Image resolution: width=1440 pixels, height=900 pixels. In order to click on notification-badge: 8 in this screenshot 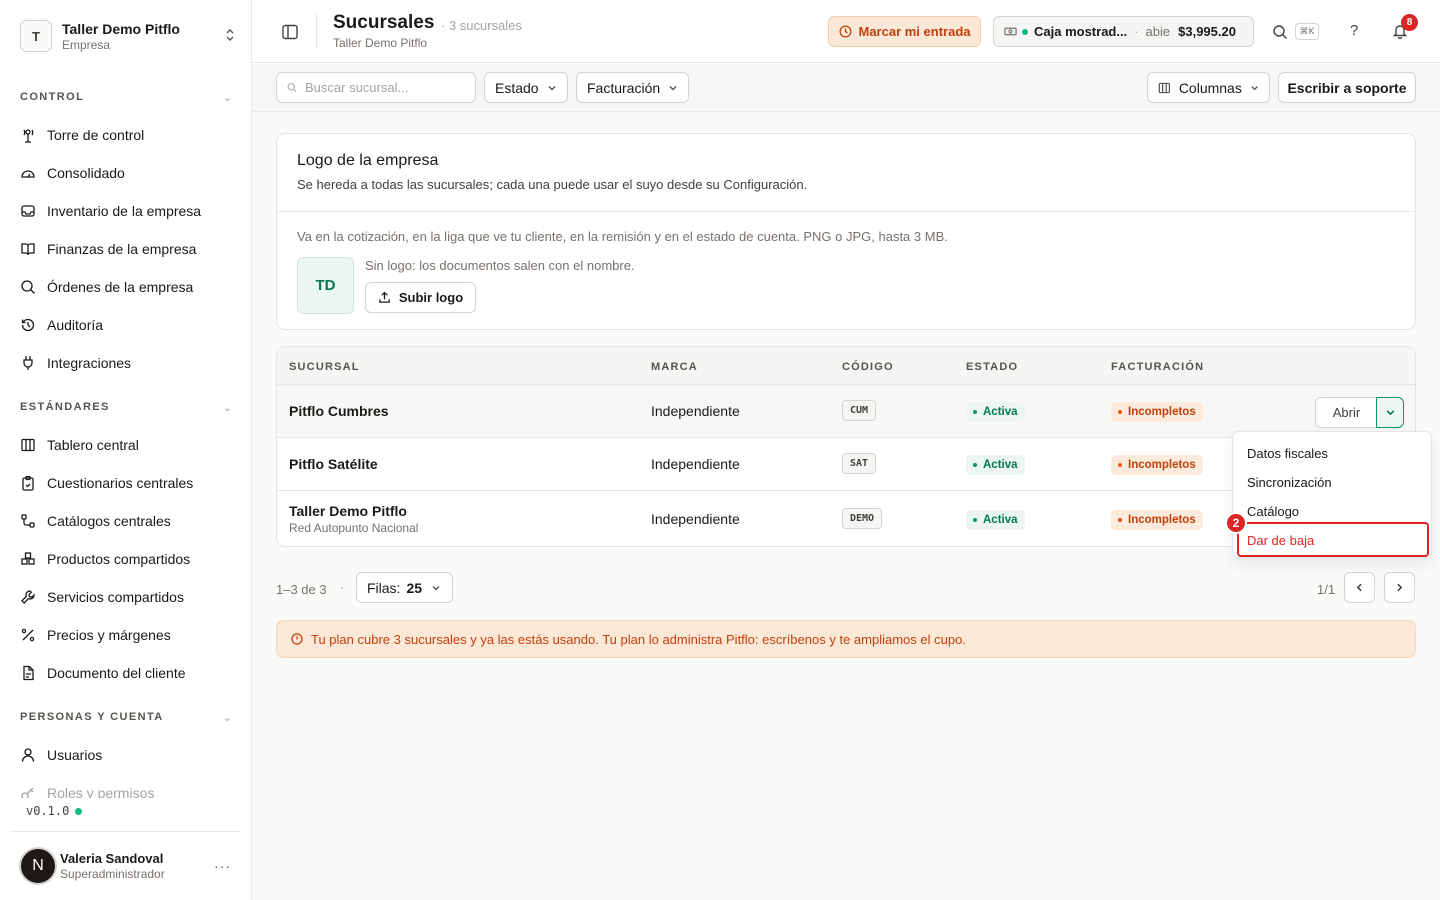, I will do `click(1409, 22)`.